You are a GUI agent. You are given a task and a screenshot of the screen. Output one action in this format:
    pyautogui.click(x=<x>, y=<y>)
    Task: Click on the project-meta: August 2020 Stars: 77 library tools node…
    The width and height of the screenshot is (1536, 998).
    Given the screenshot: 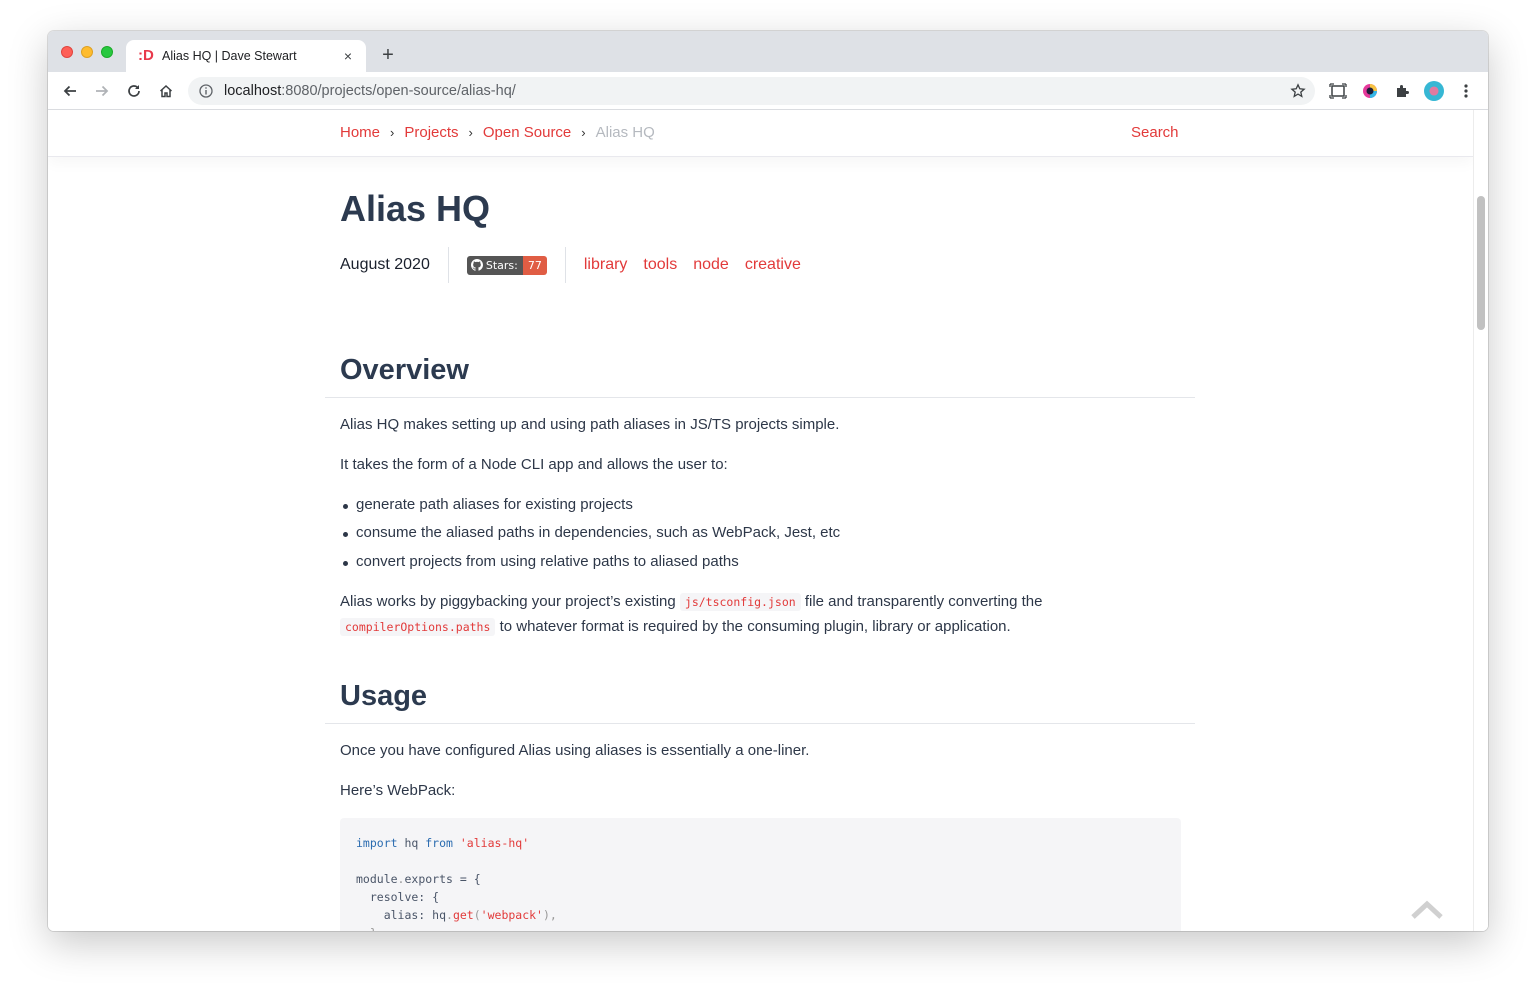 What is the action you would take?
    pyautogui.click(x=570, y=265)
    